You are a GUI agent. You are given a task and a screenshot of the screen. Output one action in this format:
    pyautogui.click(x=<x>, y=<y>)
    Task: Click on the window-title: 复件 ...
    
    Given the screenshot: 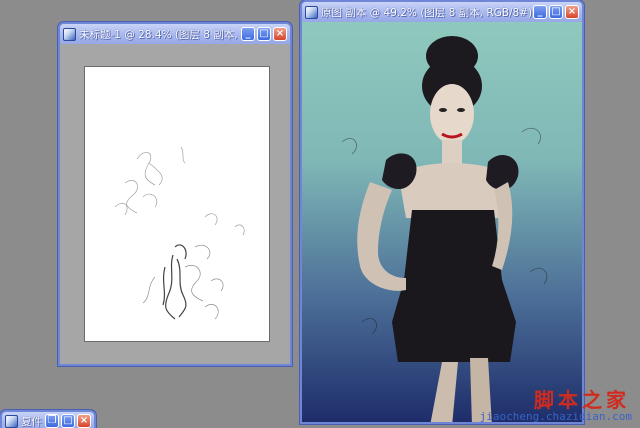 What is the action you would take?
    pyautogui.click(x=33, y=421)
    